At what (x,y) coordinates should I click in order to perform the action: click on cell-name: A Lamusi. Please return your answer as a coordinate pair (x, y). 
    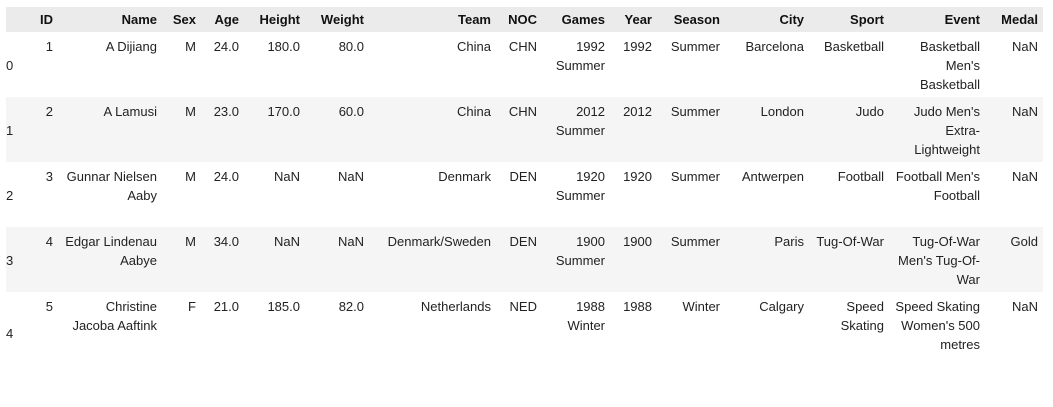
    Looking at the image, I should click on (130, 111).